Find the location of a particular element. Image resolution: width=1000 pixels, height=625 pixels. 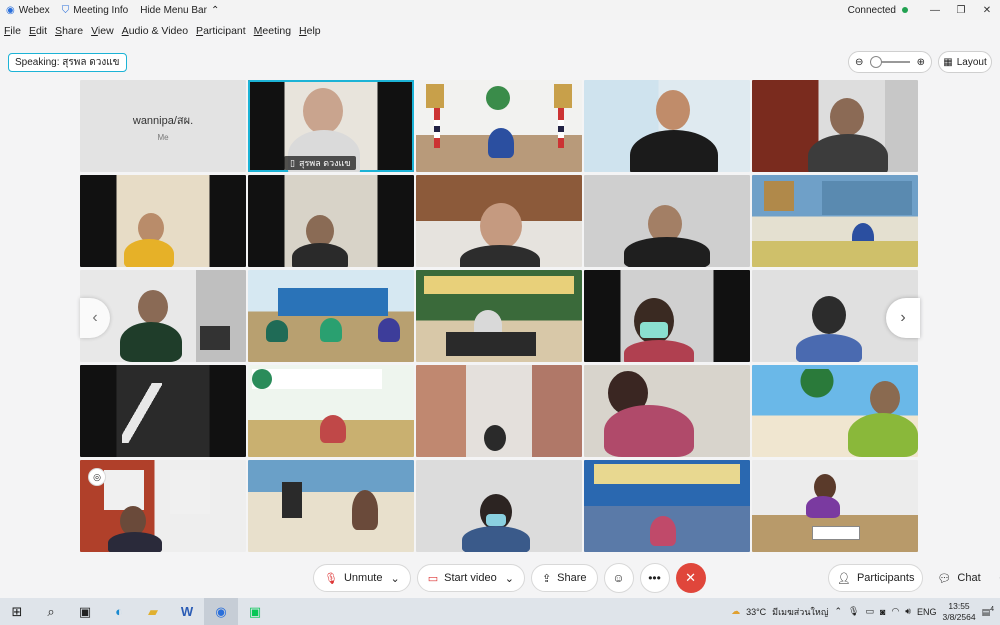

hide-menu-bar-button: Hide Menu Bar ⌃ is located at coordinates (179, 10).